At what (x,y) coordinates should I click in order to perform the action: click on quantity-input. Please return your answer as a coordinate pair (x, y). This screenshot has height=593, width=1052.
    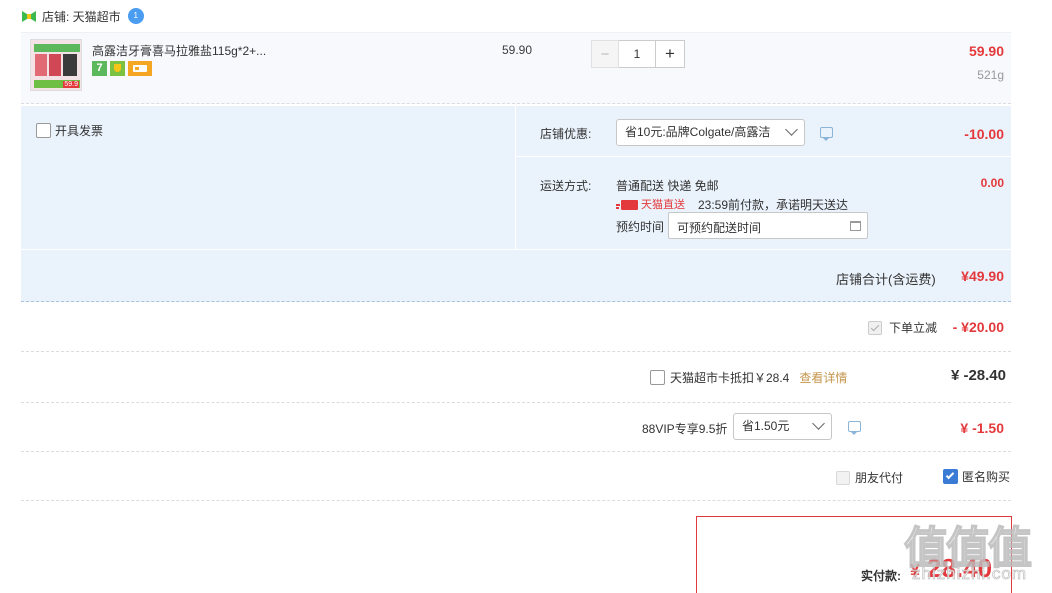
    Looking at the image, I should click on (637, 54).